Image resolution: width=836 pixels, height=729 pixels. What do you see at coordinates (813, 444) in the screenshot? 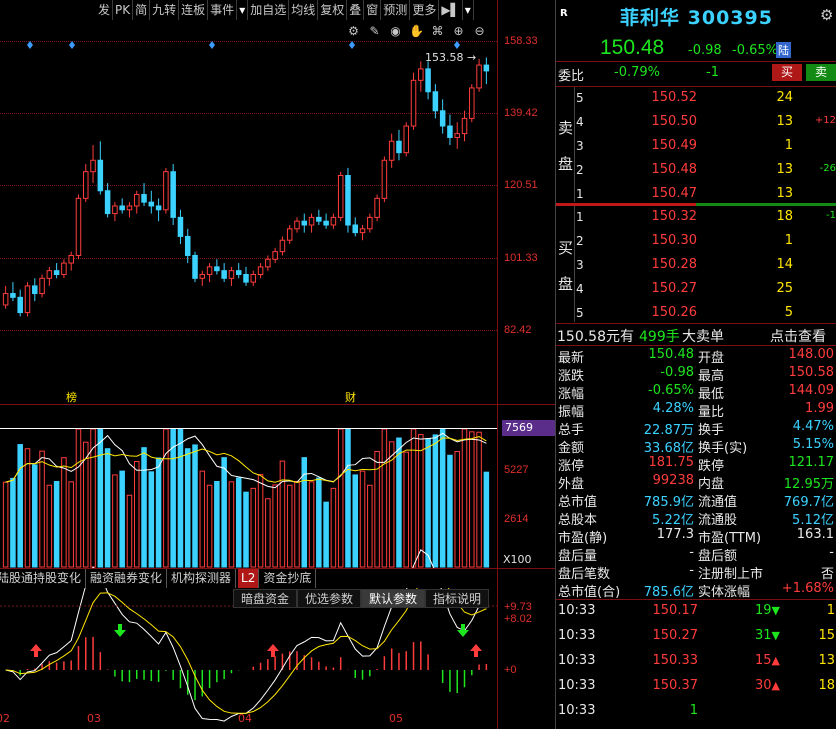
I see `stat-value: 5.15%` at bounding box center [813, 444].